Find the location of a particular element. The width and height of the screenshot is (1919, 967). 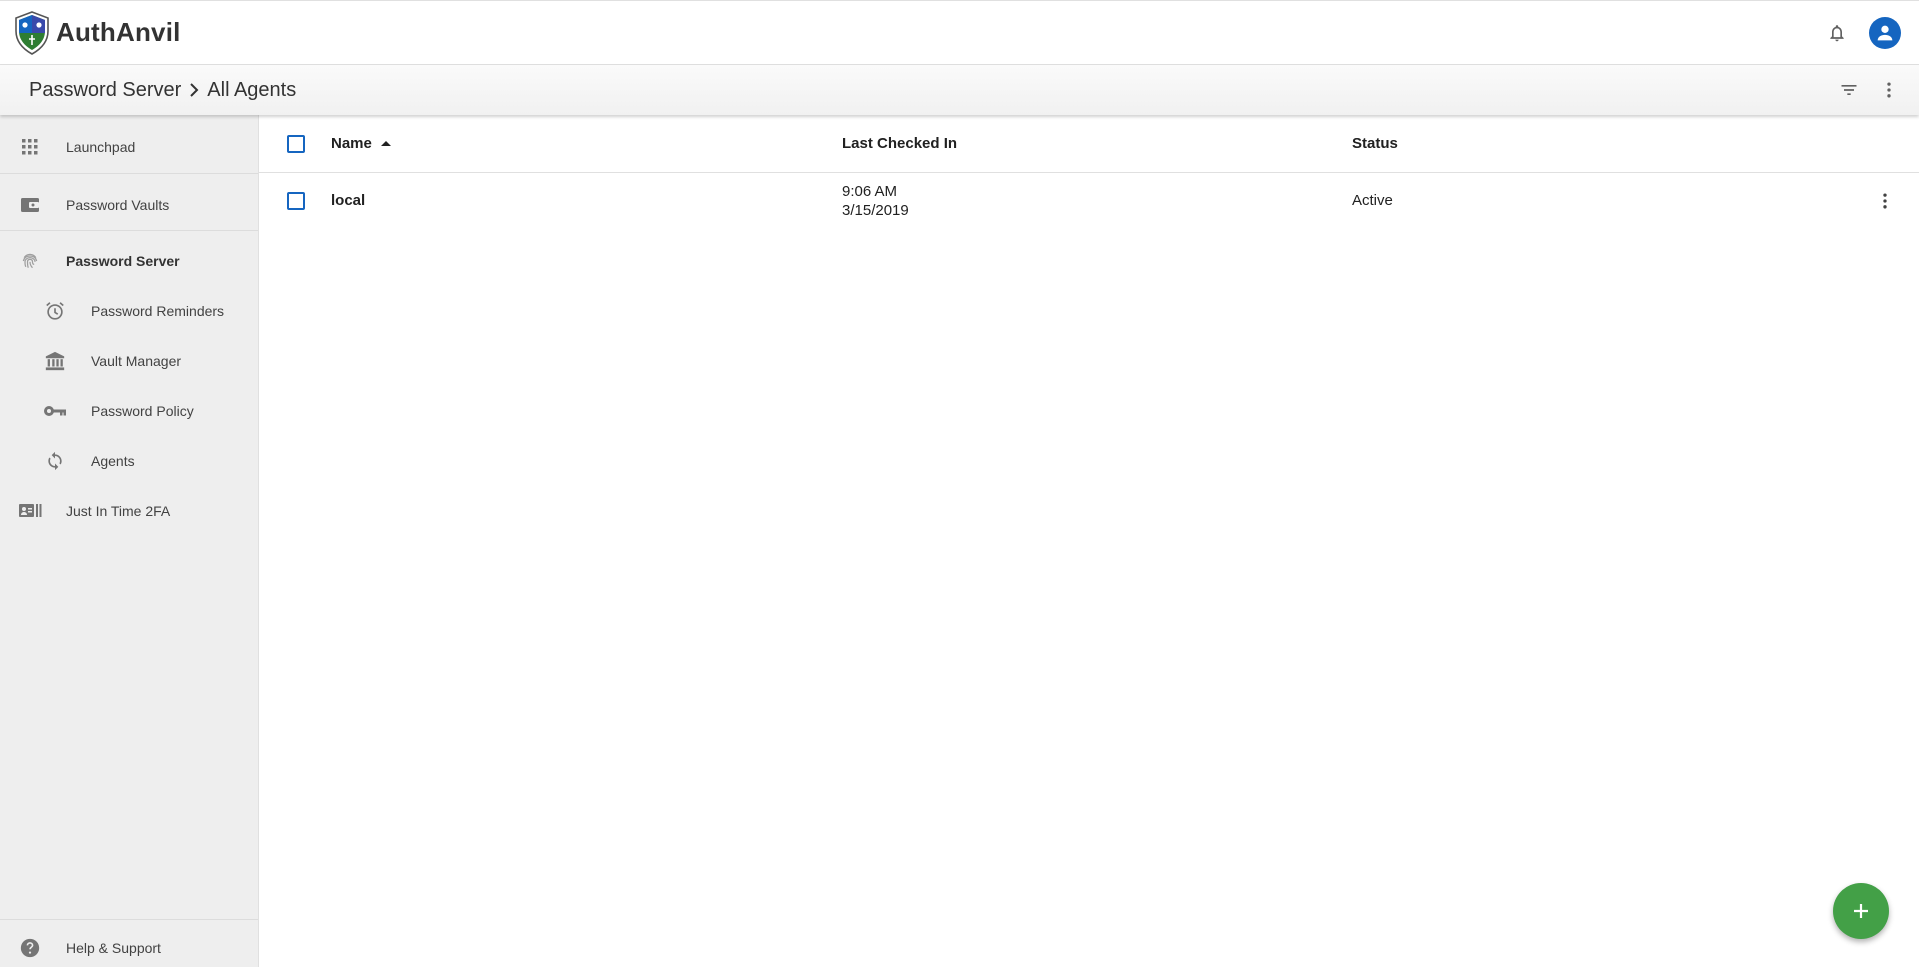

table-header: Name Last Checked In Status is located at coordinates (1089, 144).